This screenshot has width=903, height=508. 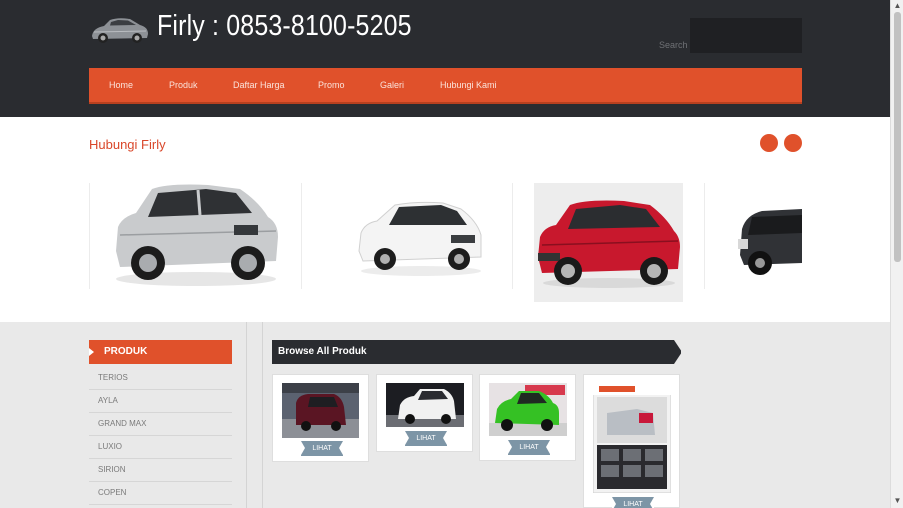 What do you see at coordinates (160, 493) in the screenshot?
I see `sidebar-item-copen: COPEN` at bounding box center [160, 493].